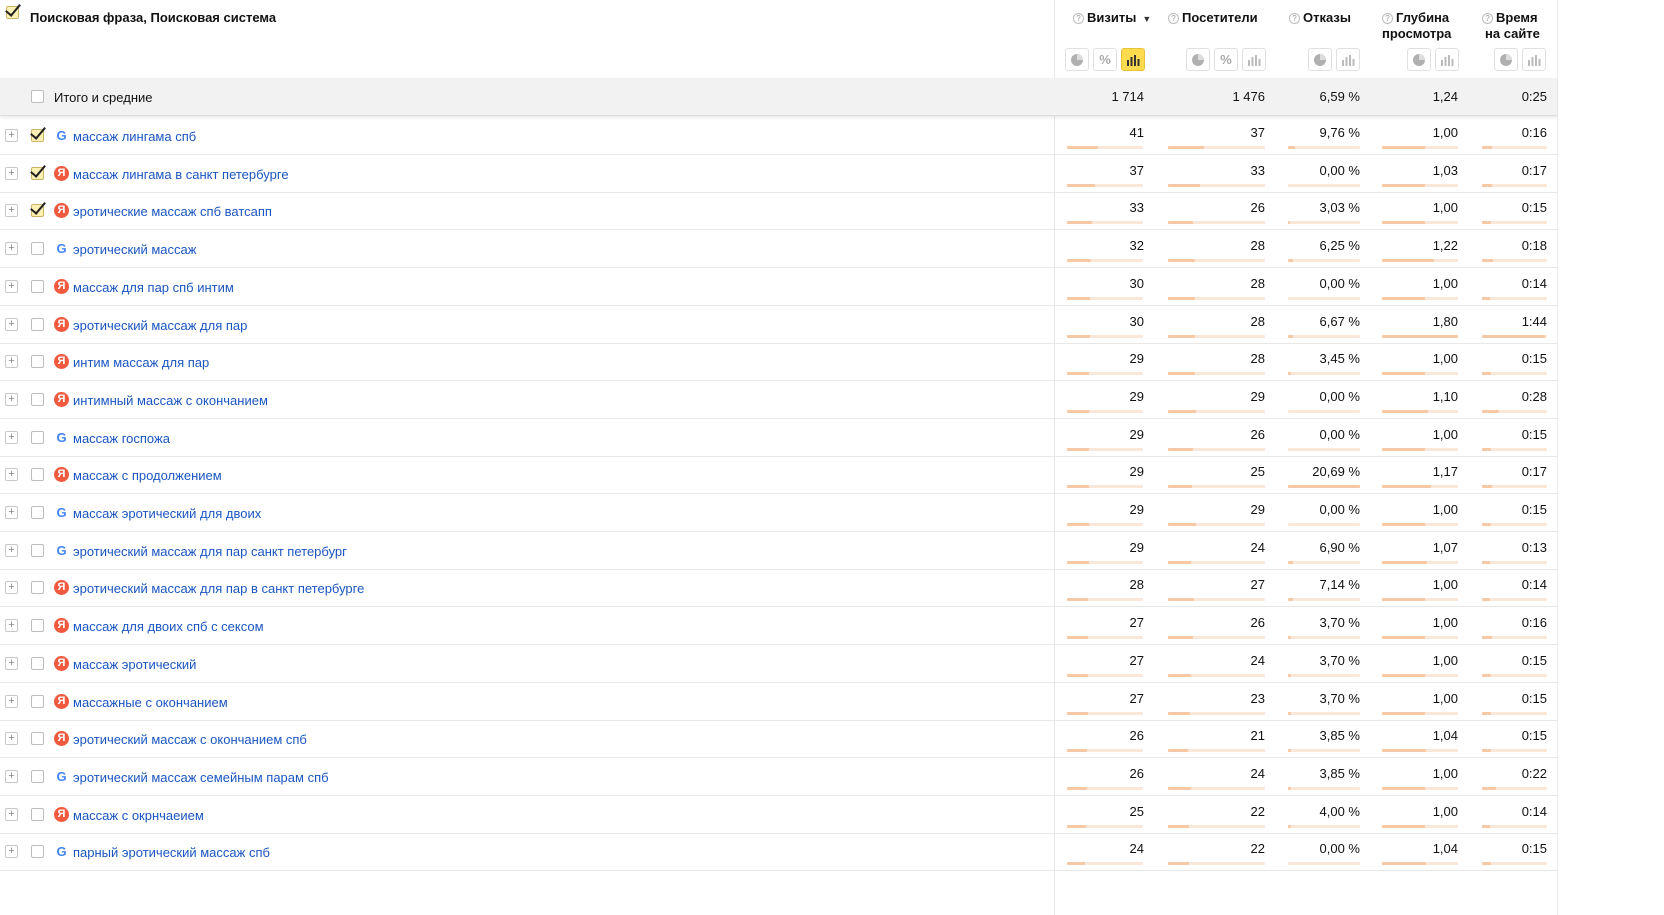 The image size is (1664, 915). Describe the element at coordinates (138, 815) in the screenshot. I see `search-phrase-link: массаж с окрнчаеием` at that location.